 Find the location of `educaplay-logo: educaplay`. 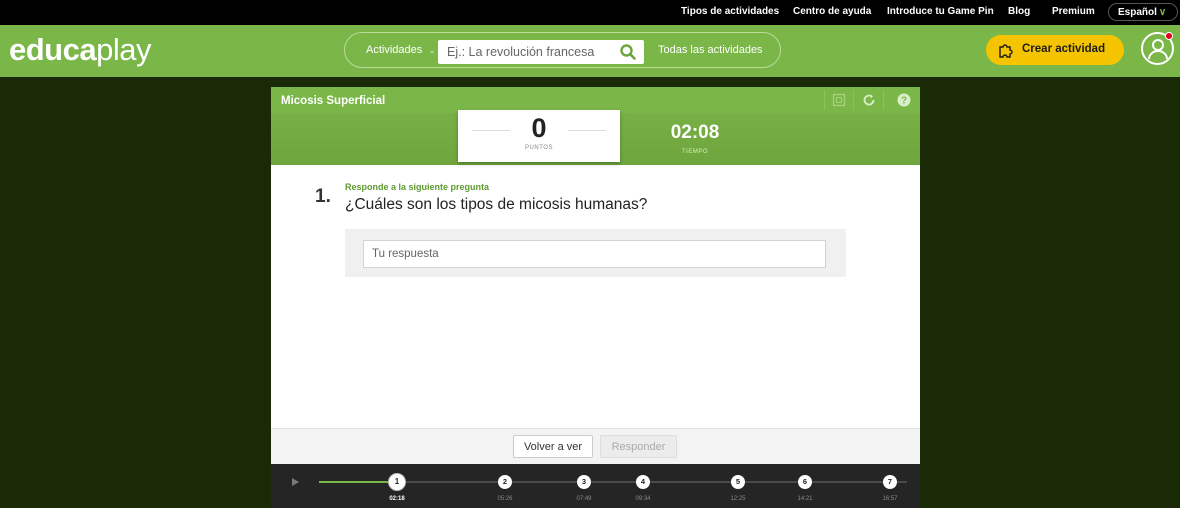

educaplay-logo: educaplay is located at coordinates (80, 50).